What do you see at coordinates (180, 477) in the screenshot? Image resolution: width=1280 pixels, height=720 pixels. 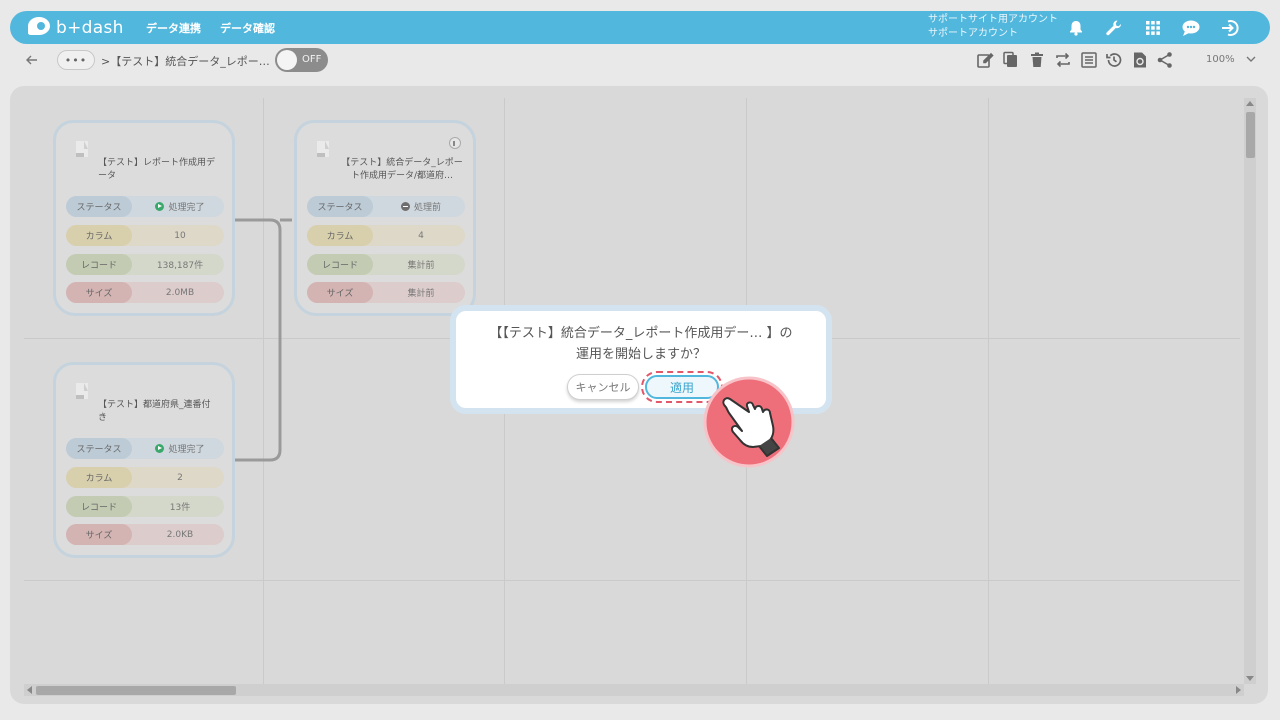 I see `row-value: 2` at bounding box center [180, 477].